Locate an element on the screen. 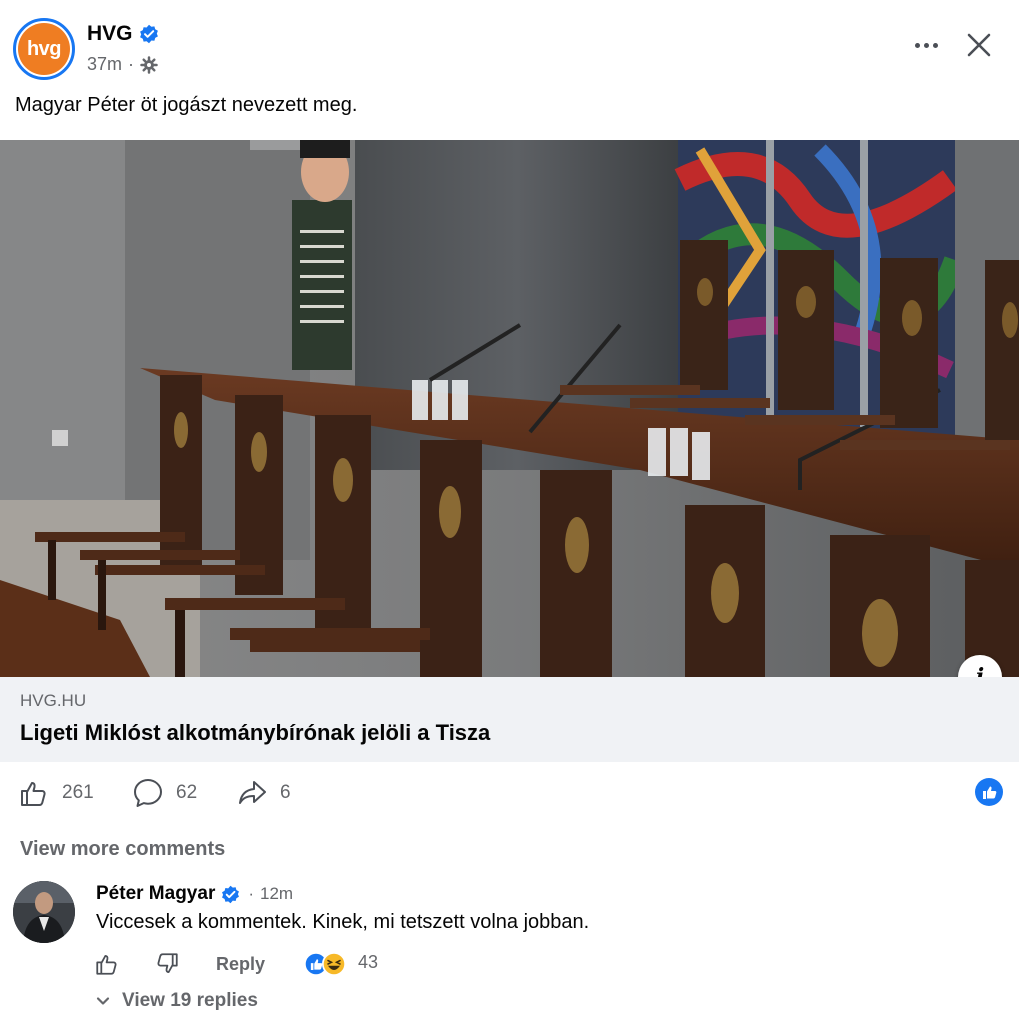  more-options-icon is located at coordinates (926, 45).